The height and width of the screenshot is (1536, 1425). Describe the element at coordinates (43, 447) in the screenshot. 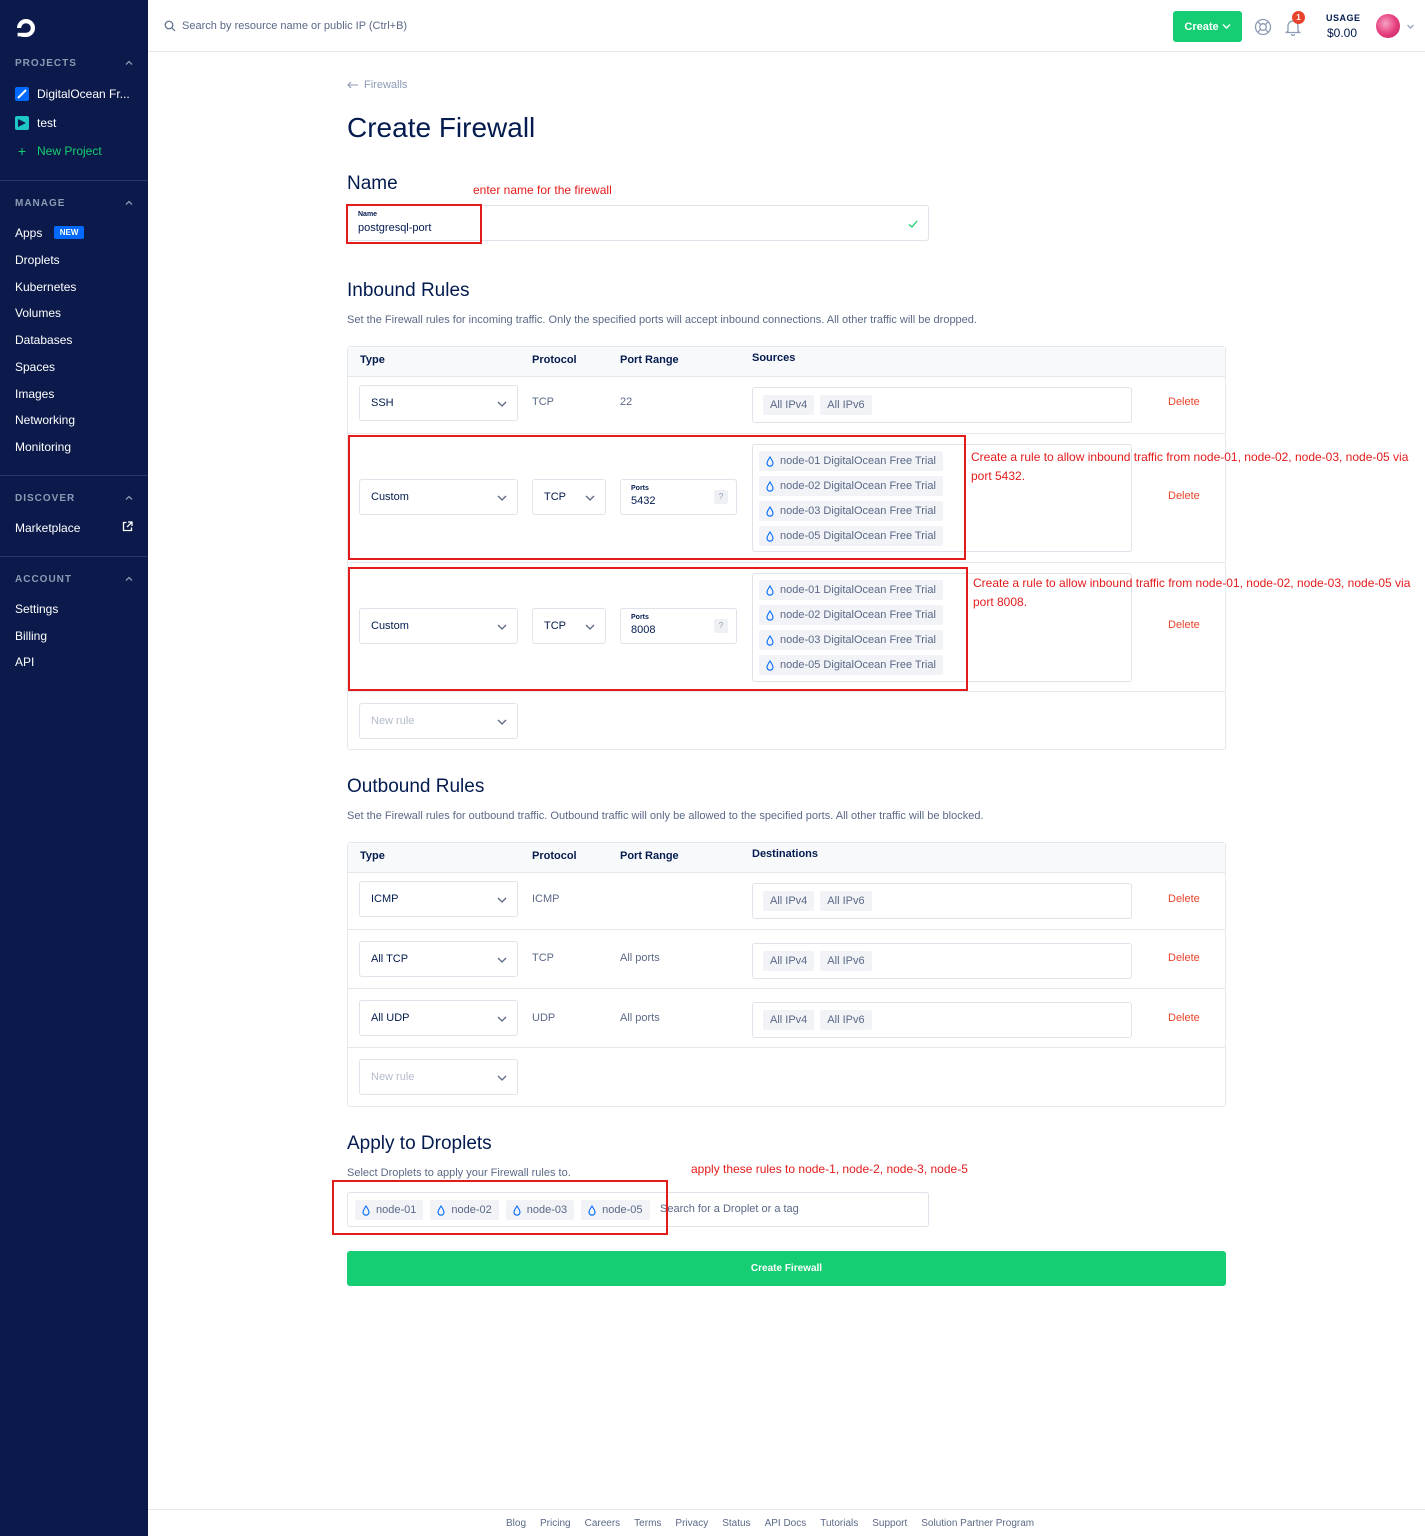

I see `sidebar-item-monitoring: Monitoring` at that location.